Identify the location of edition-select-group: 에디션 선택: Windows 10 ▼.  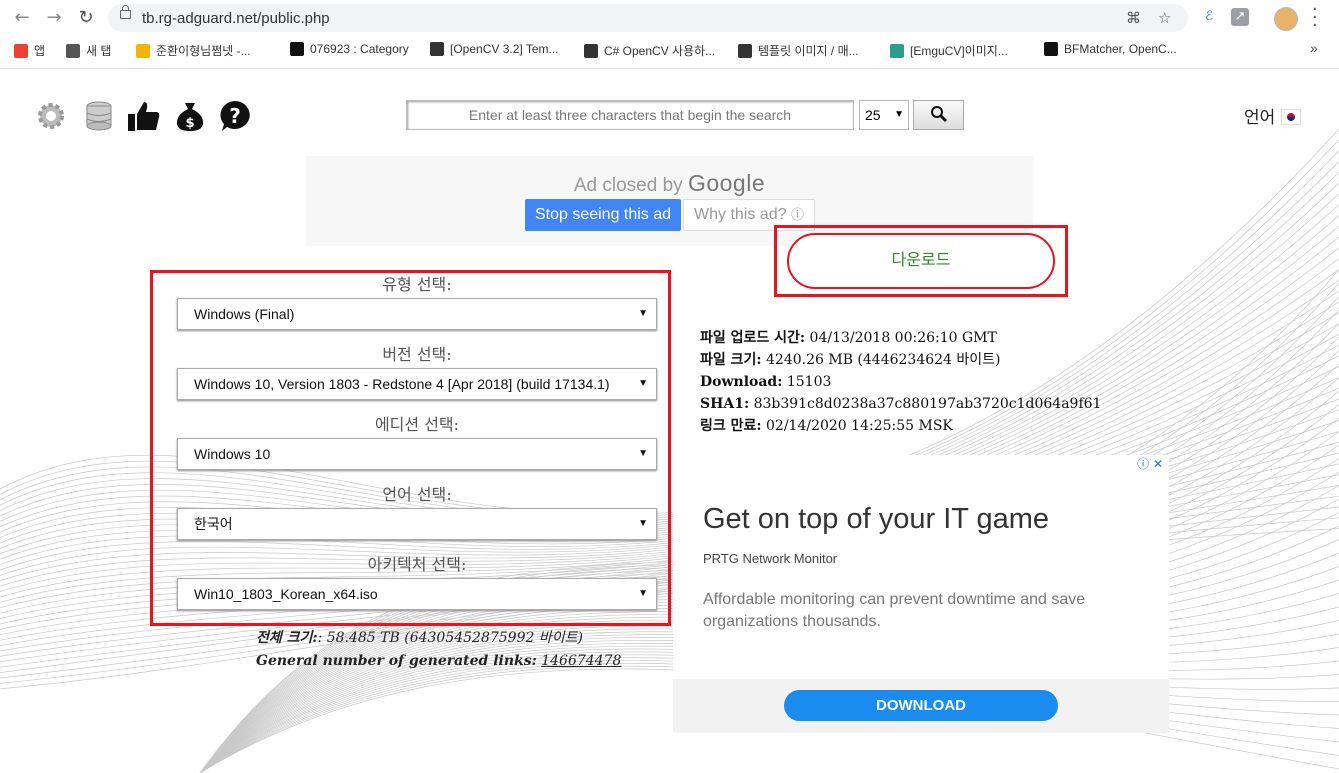
(417, 442).